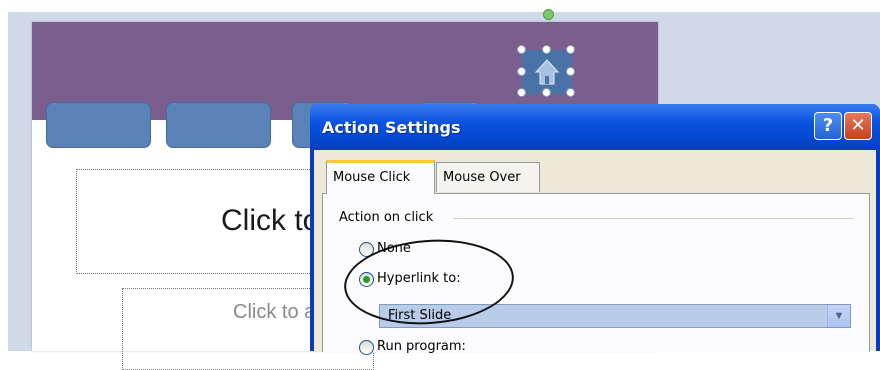 This screenshot has width=880, height=370. I want to click on hyperlink-dropdown-value: First Slide, so click(420, 315).